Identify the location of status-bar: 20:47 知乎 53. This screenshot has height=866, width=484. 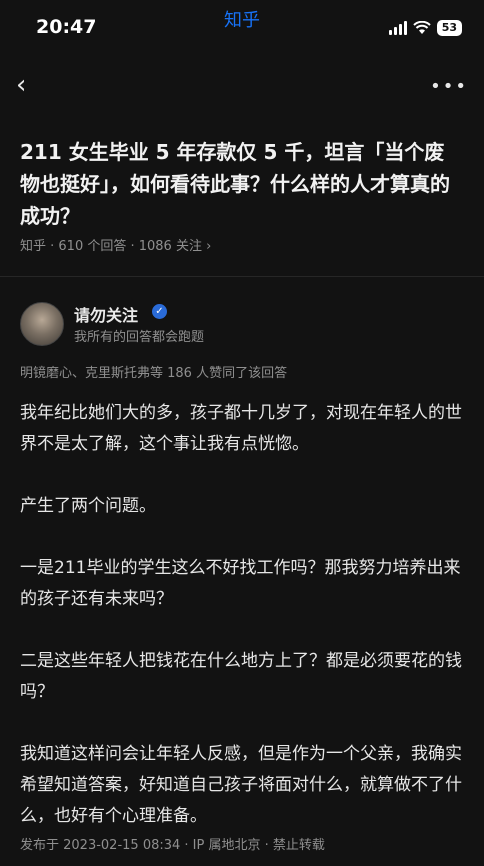
(242, 30).